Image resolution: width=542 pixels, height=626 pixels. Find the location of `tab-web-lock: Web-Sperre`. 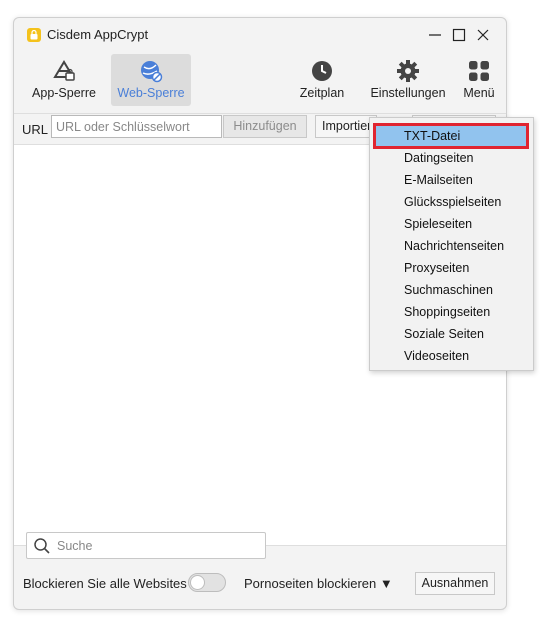

tab-web-lock: Web-Sperre is located at coordinates (151, 80).